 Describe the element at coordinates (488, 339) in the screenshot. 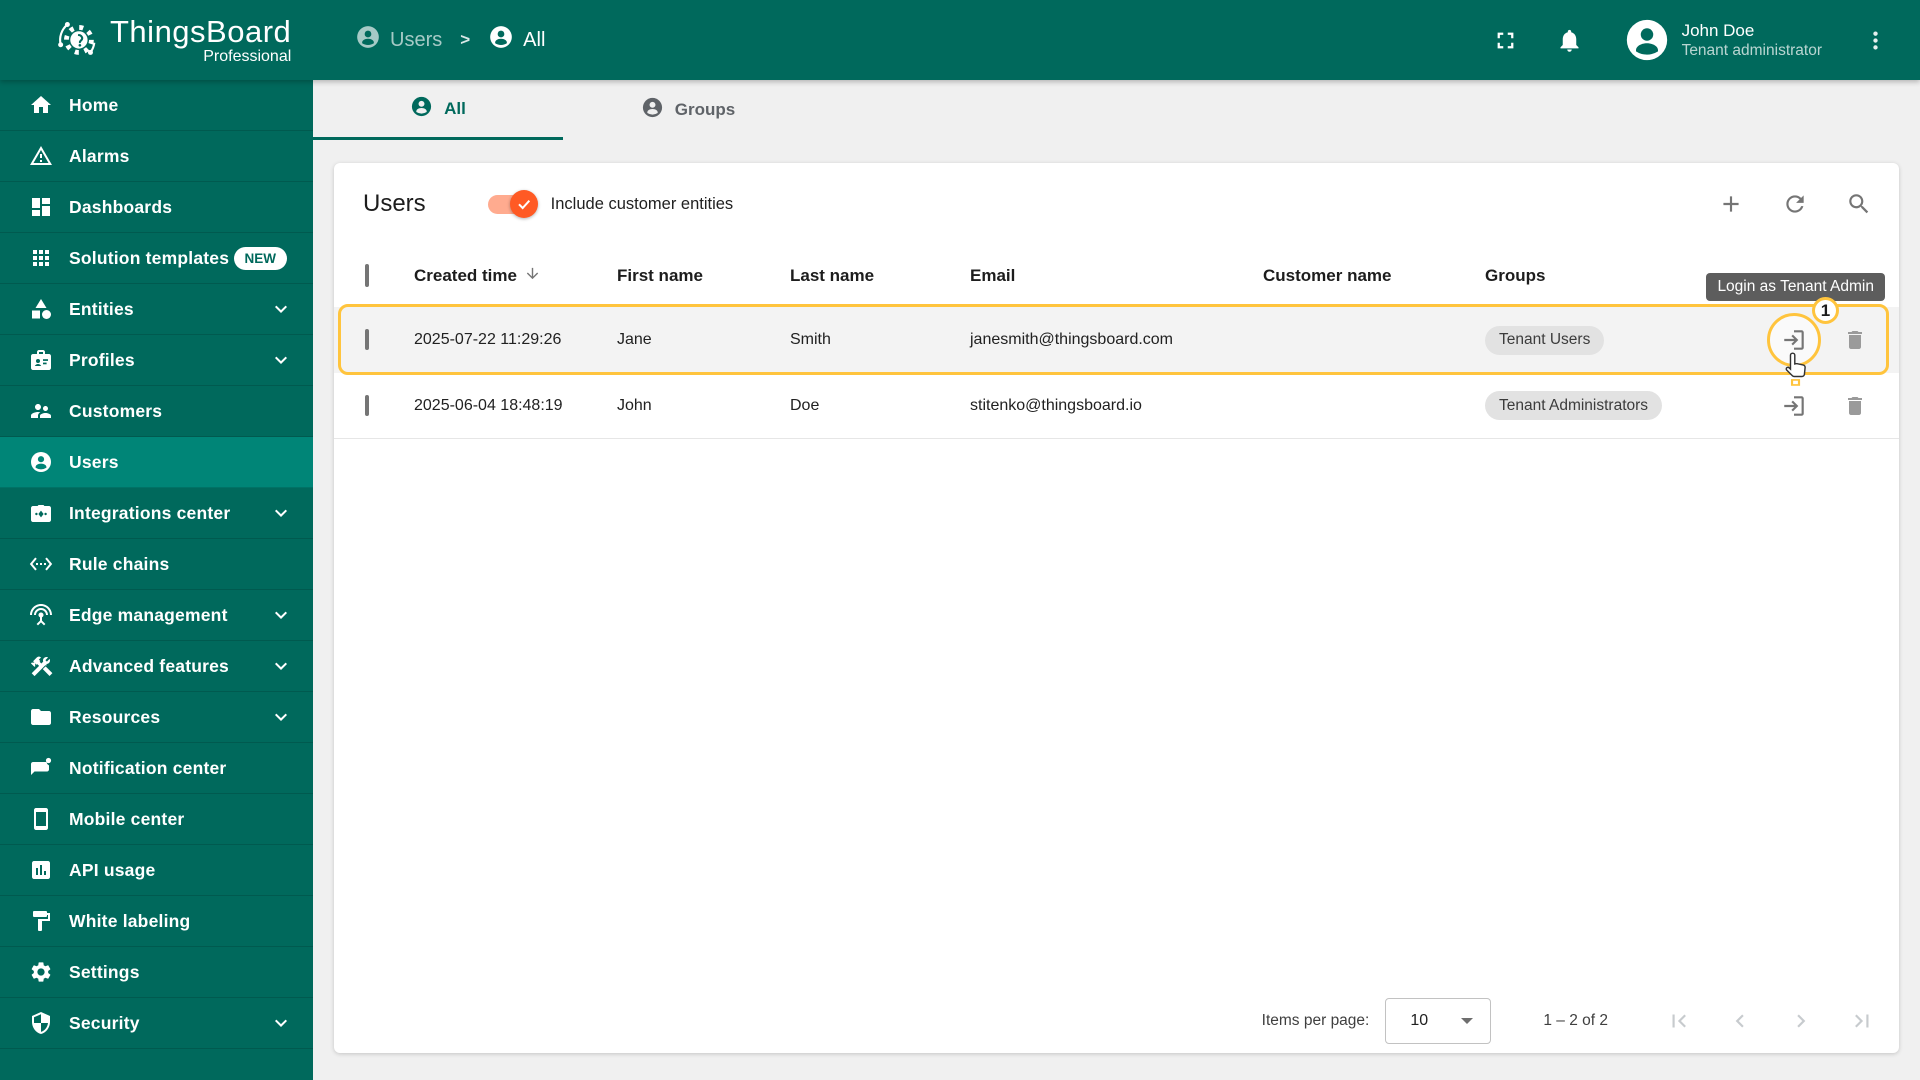

I see `cell-created-time: 2025-07-22 11:29:26` at that location.